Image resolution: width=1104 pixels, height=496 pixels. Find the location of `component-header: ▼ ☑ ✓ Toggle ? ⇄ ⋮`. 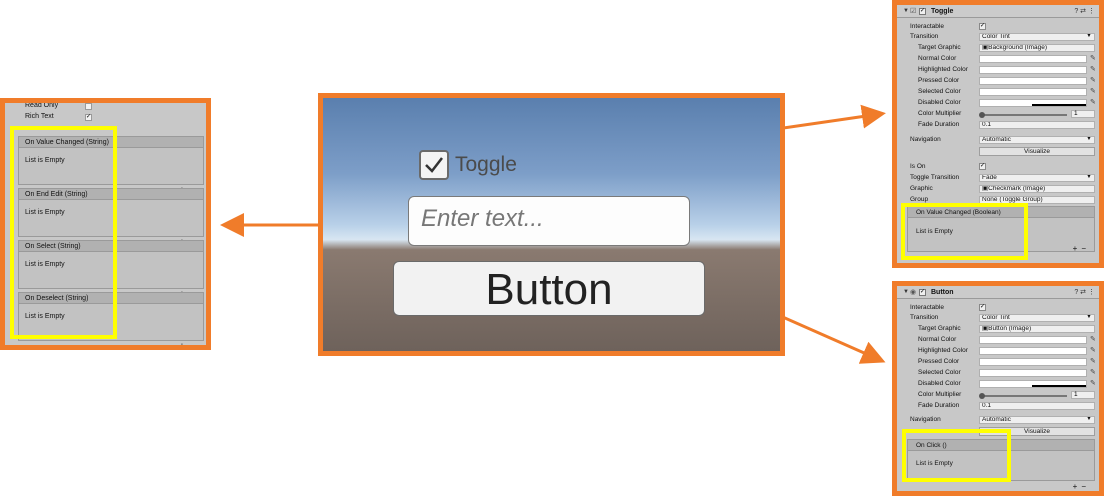

component-header: ▼ ☑ ✓ Toggle ? ⇄ ⋮ is located at coordinates (998, 11).